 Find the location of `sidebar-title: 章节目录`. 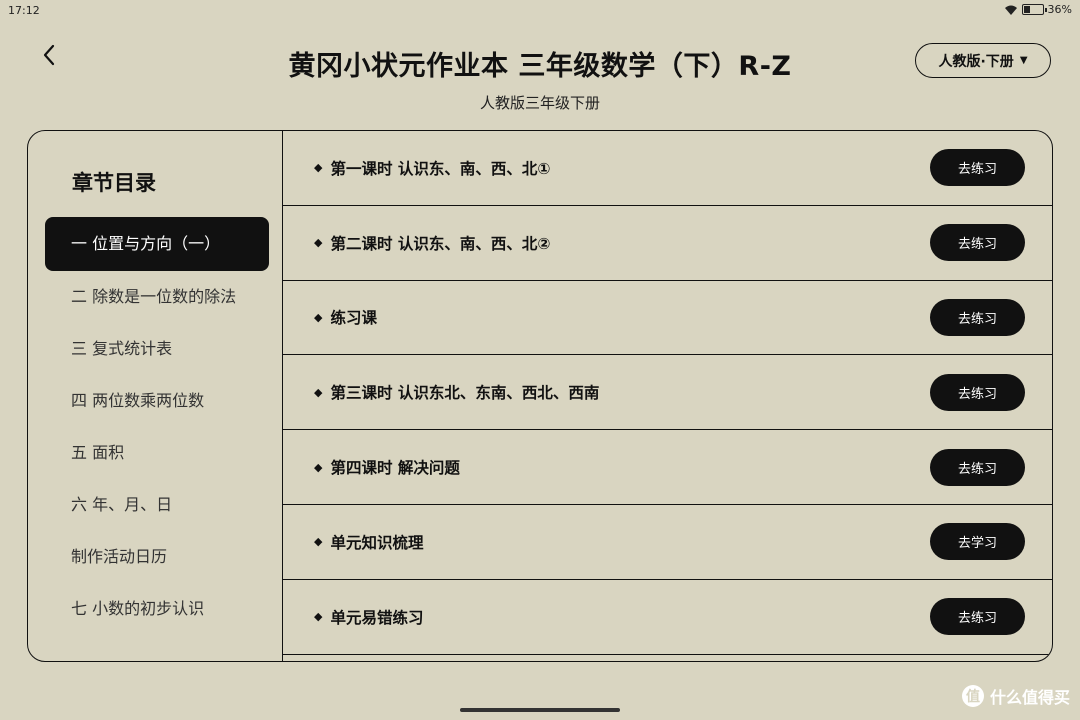

sidebar-title: 章节目录 is located at coordinates (114, 183).